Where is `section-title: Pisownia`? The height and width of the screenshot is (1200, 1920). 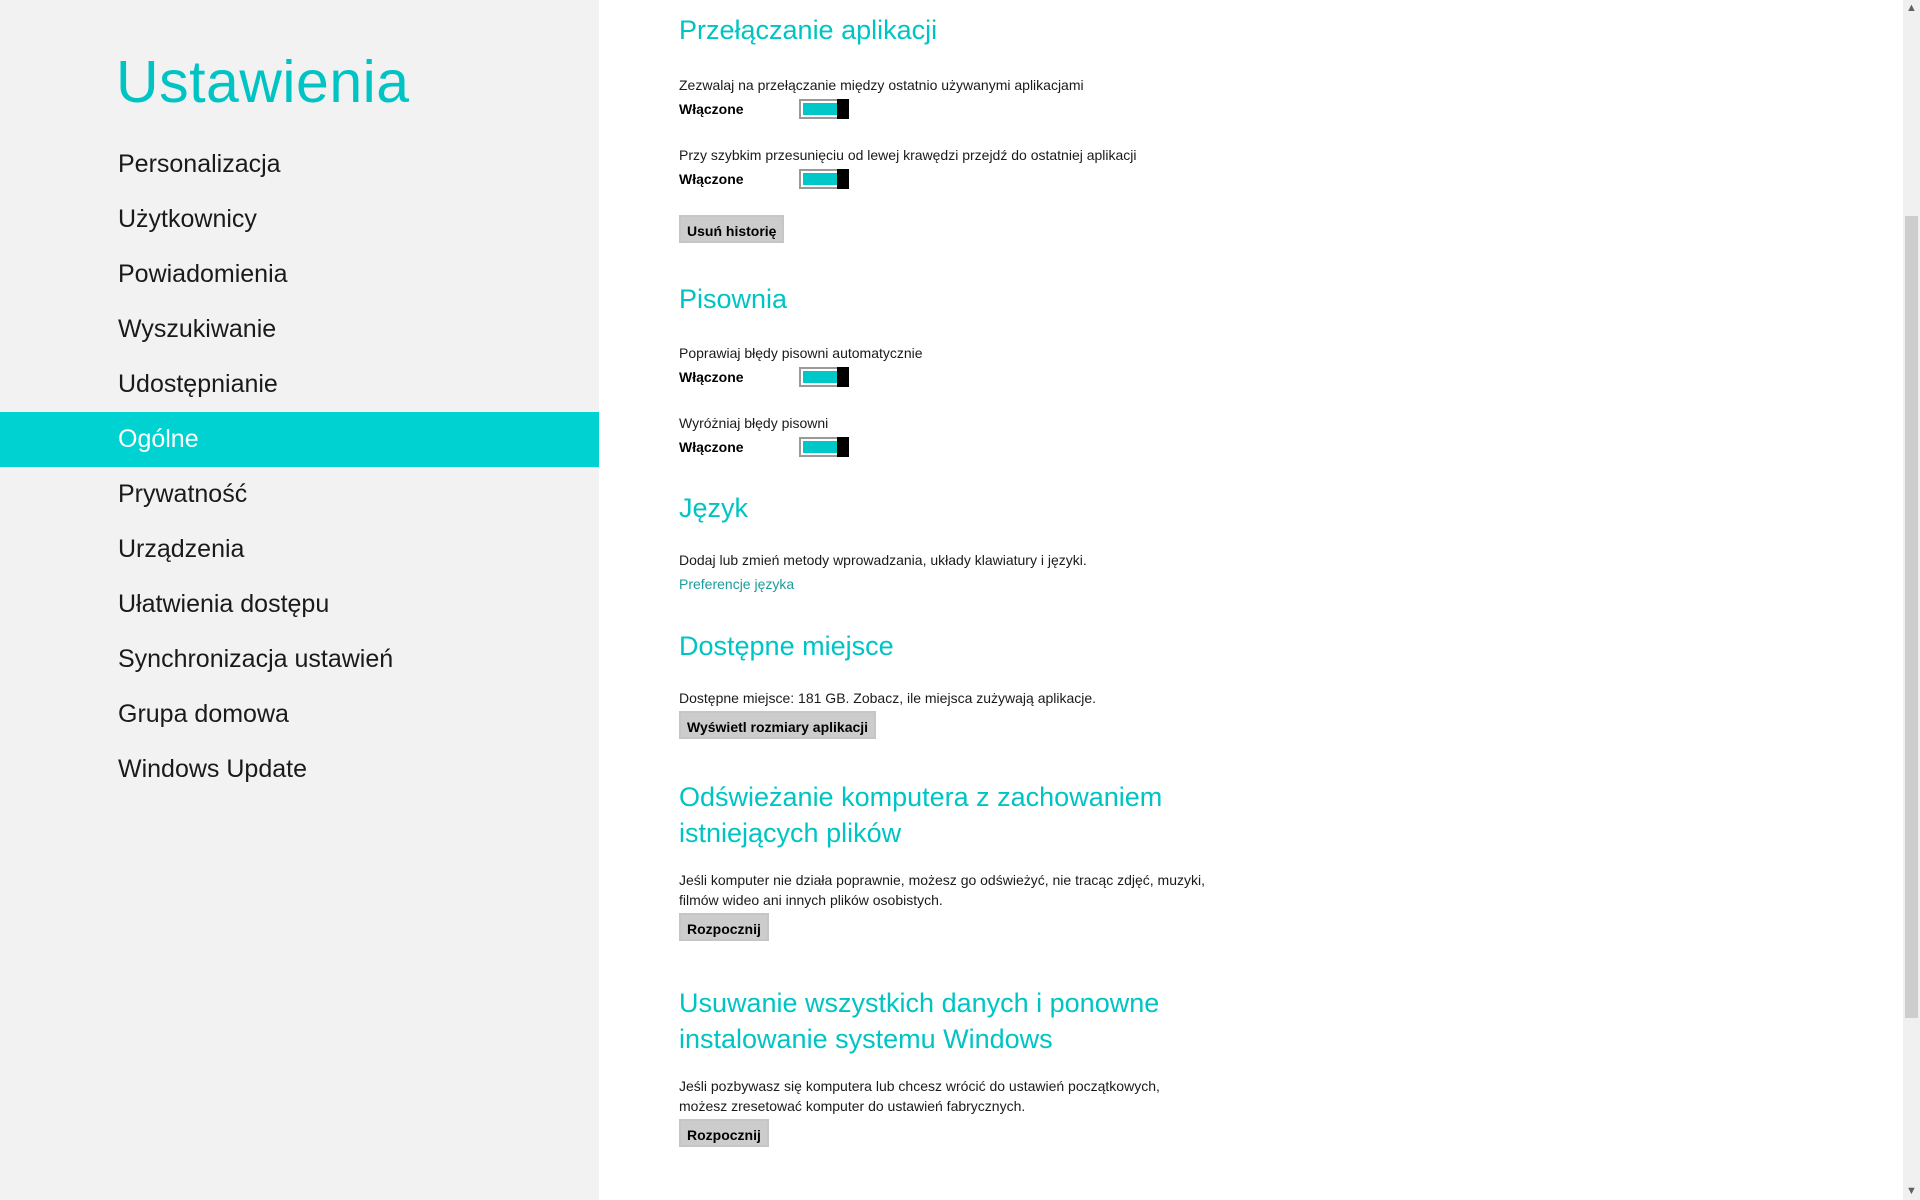 section-title: Pisownia is located at coordinates (733, 299).